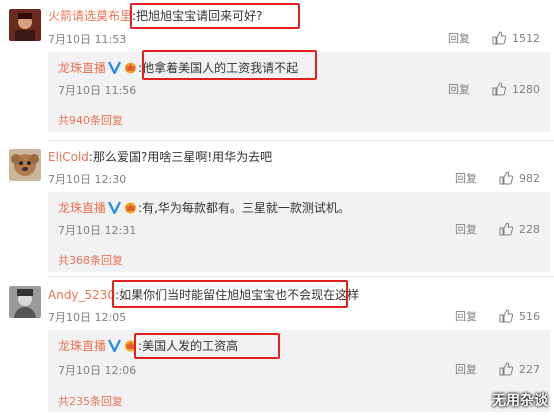 The height and width of the screenshot is (416, 554). Describe the element at coordinates (87, 317) in the screenshot. I see `comment-date: 7月10日 12:05` at that location.